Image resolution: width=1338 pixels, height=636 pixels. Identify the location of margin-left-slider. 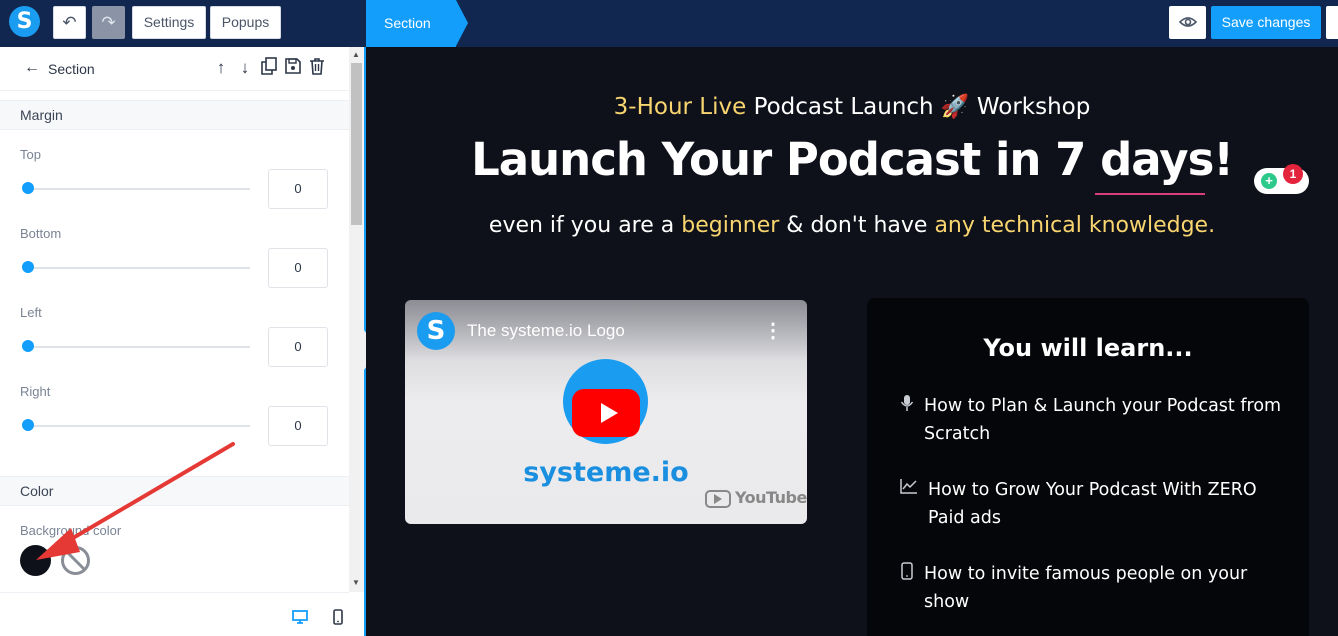
(139, 347).